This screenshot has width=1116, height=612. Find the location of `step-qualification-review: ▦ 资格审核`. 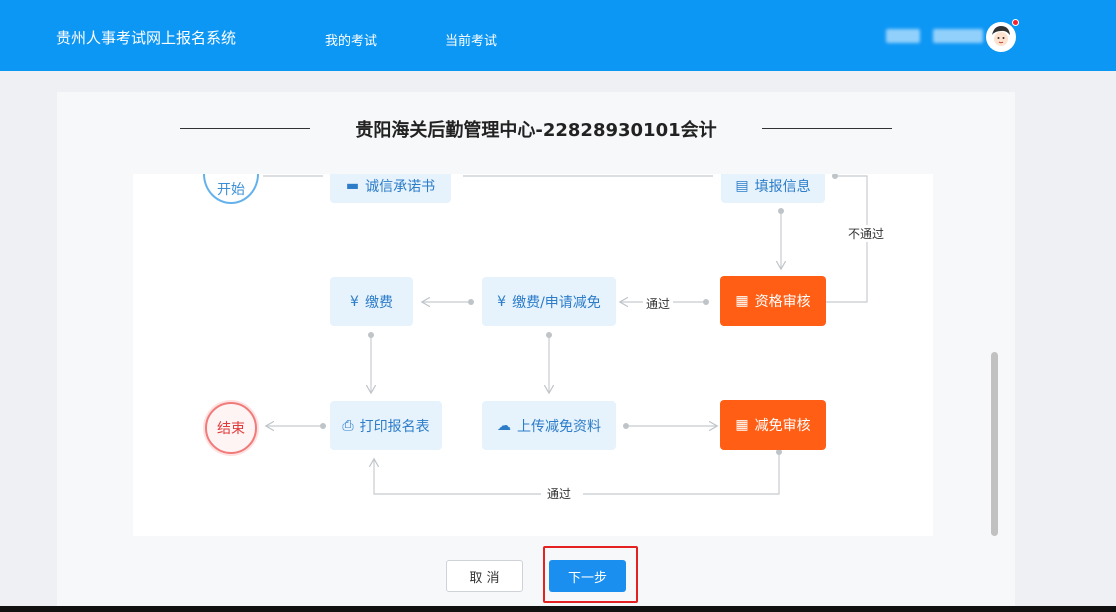

step-qualification-review: ▦ 资格审核 is located at coordinates (773, 301).